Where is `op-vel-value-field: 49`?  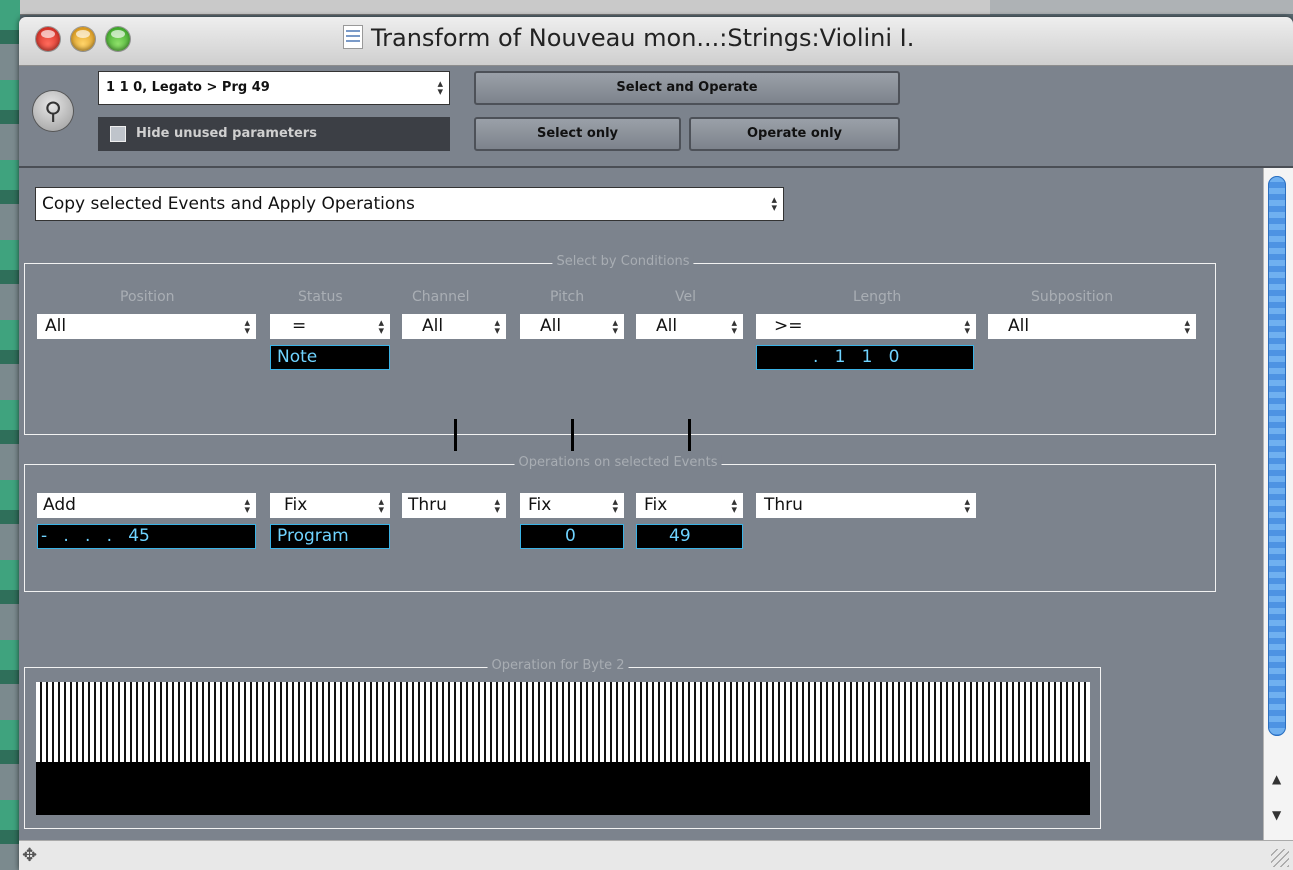
op-vel-value-field: 49 is located at coordinates (689, 536).